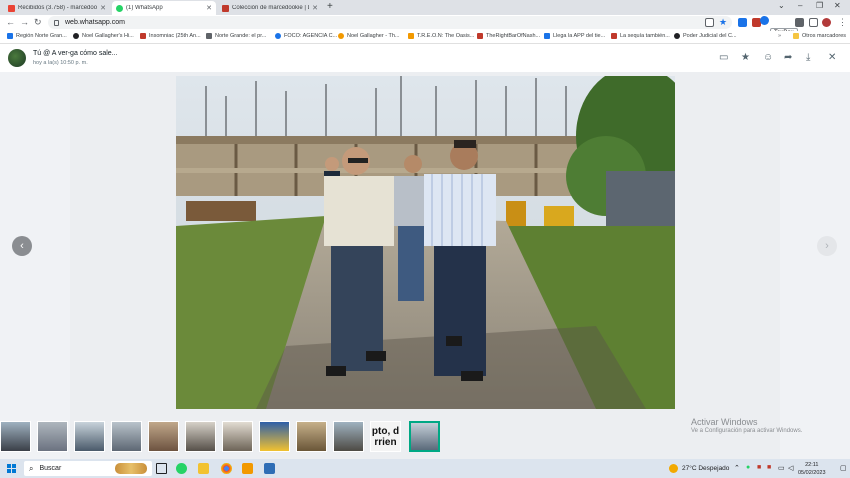  What do you see at coordinates (22, 246) in the screenshot?
I see `previous-media-button: ‹` at bounding box center [22, 246].